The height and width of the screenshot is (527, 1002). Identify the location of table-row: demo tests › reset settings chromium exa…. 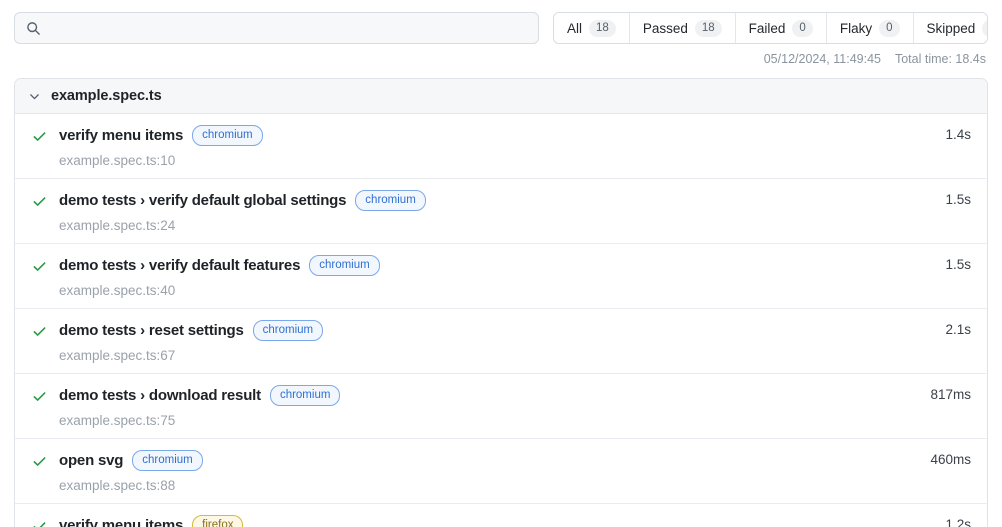
(501, 341).